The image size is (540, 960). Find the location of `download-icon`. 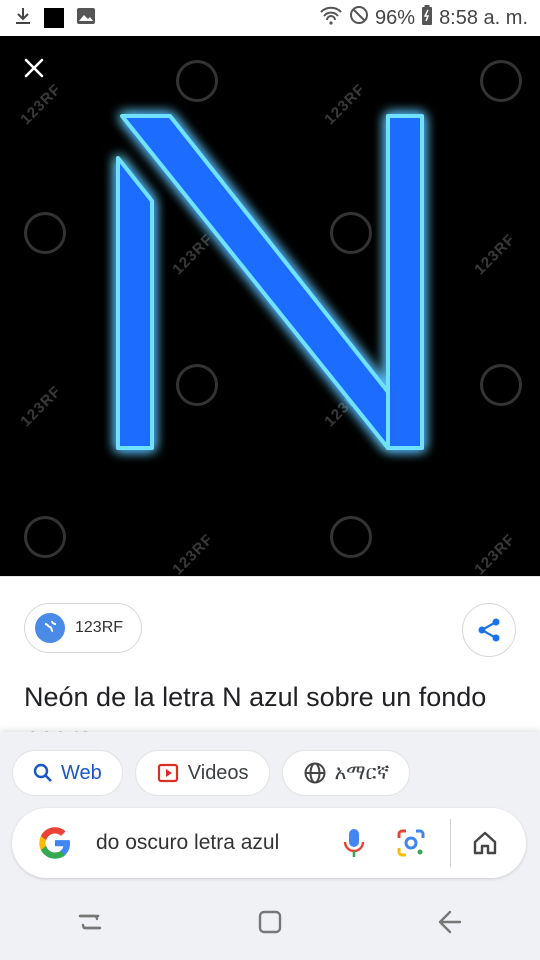

download-icon is located at coordinates (23, 18).